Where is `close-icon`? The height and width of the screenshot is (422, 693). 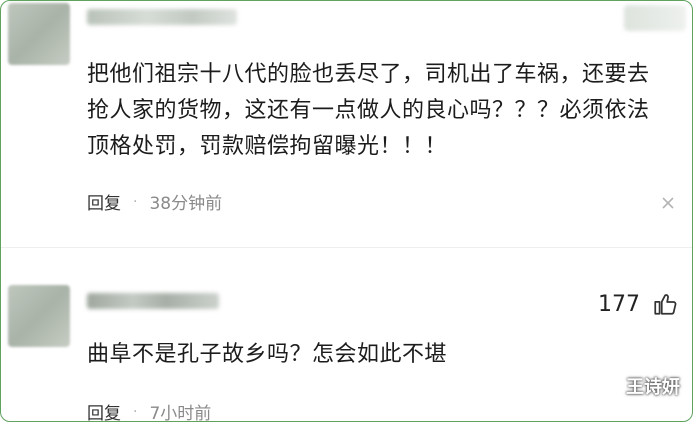 close-icon is located at coordinates (668, 203).